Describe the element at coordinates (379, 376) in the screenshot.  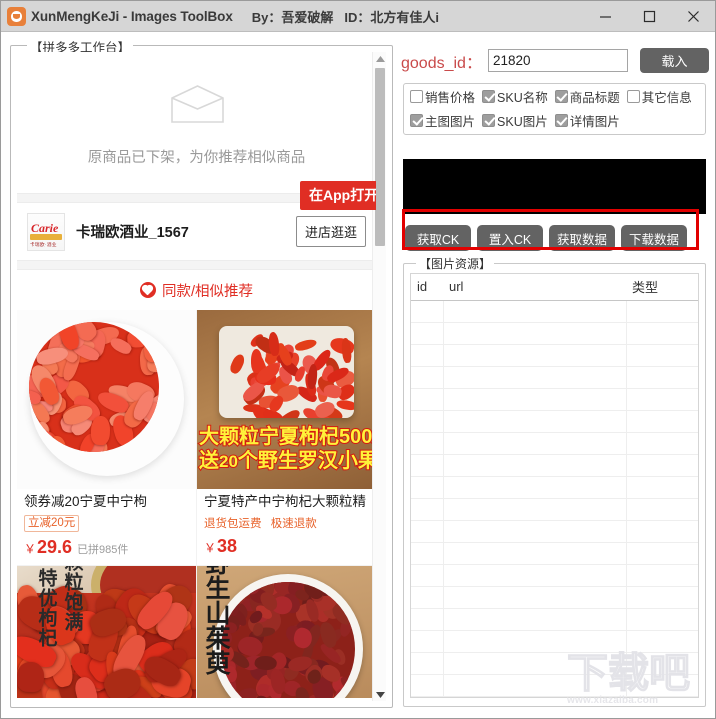
I see `left-panel-scrollbar` at that location.